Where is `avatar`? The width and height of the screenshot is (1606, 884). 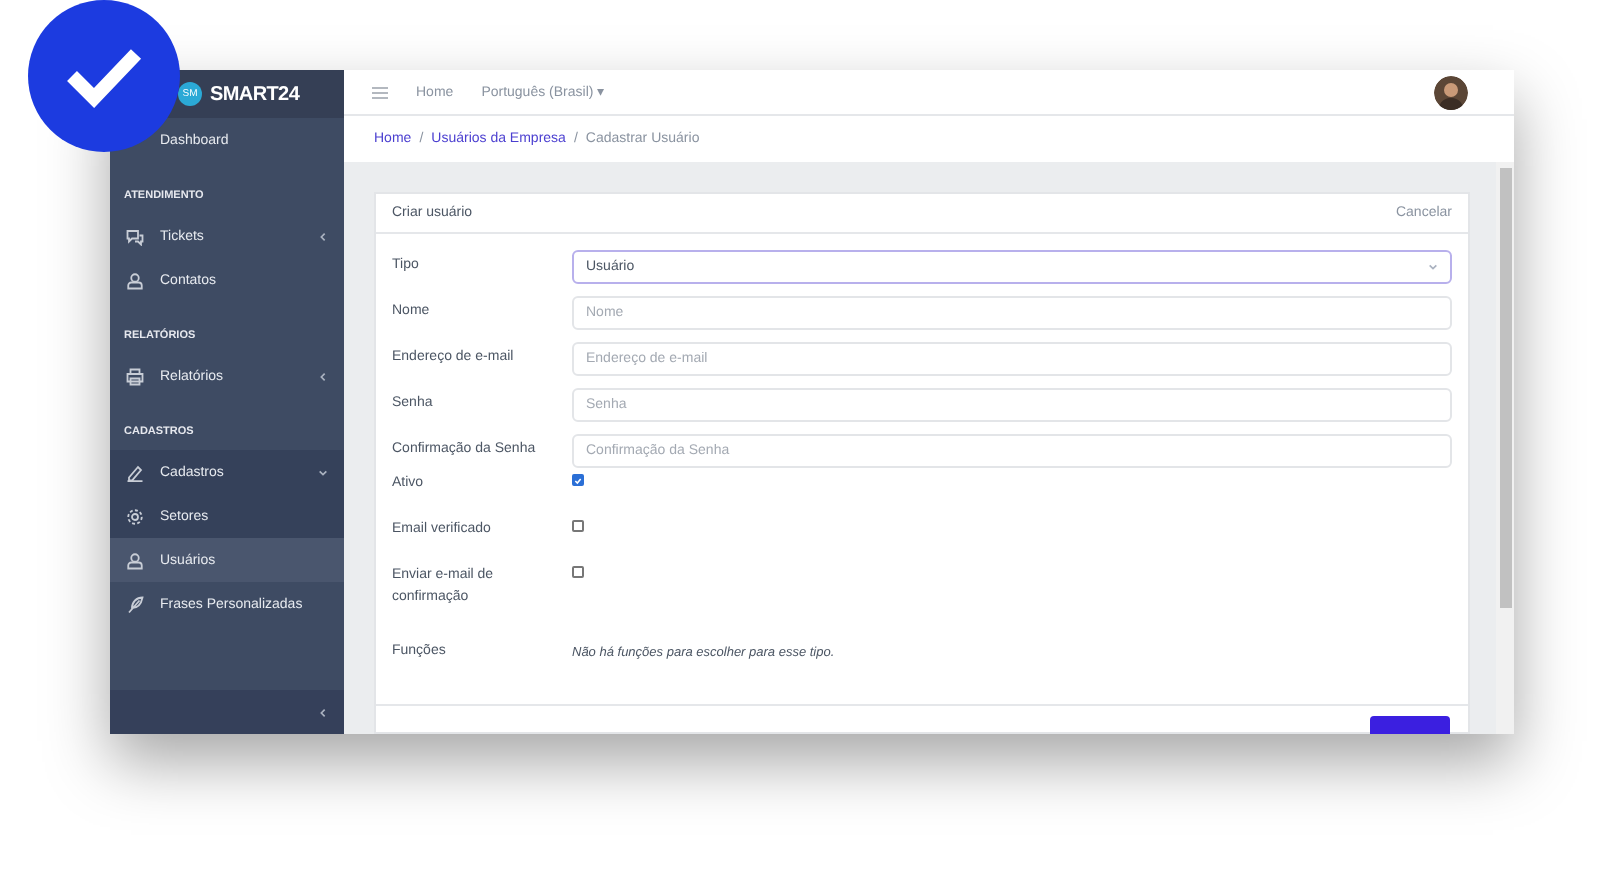 avatar is located at coordinates (1451, 92).